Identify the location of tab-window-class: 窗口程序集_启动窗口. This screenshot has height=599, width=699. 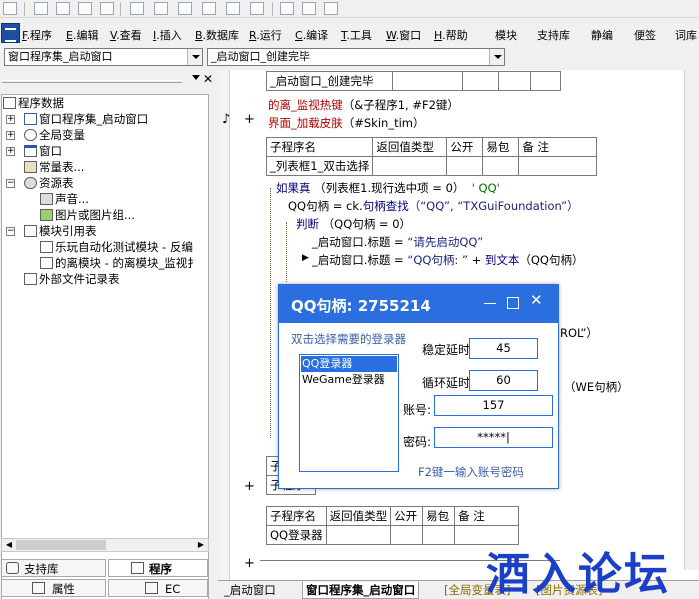
(361, 590).